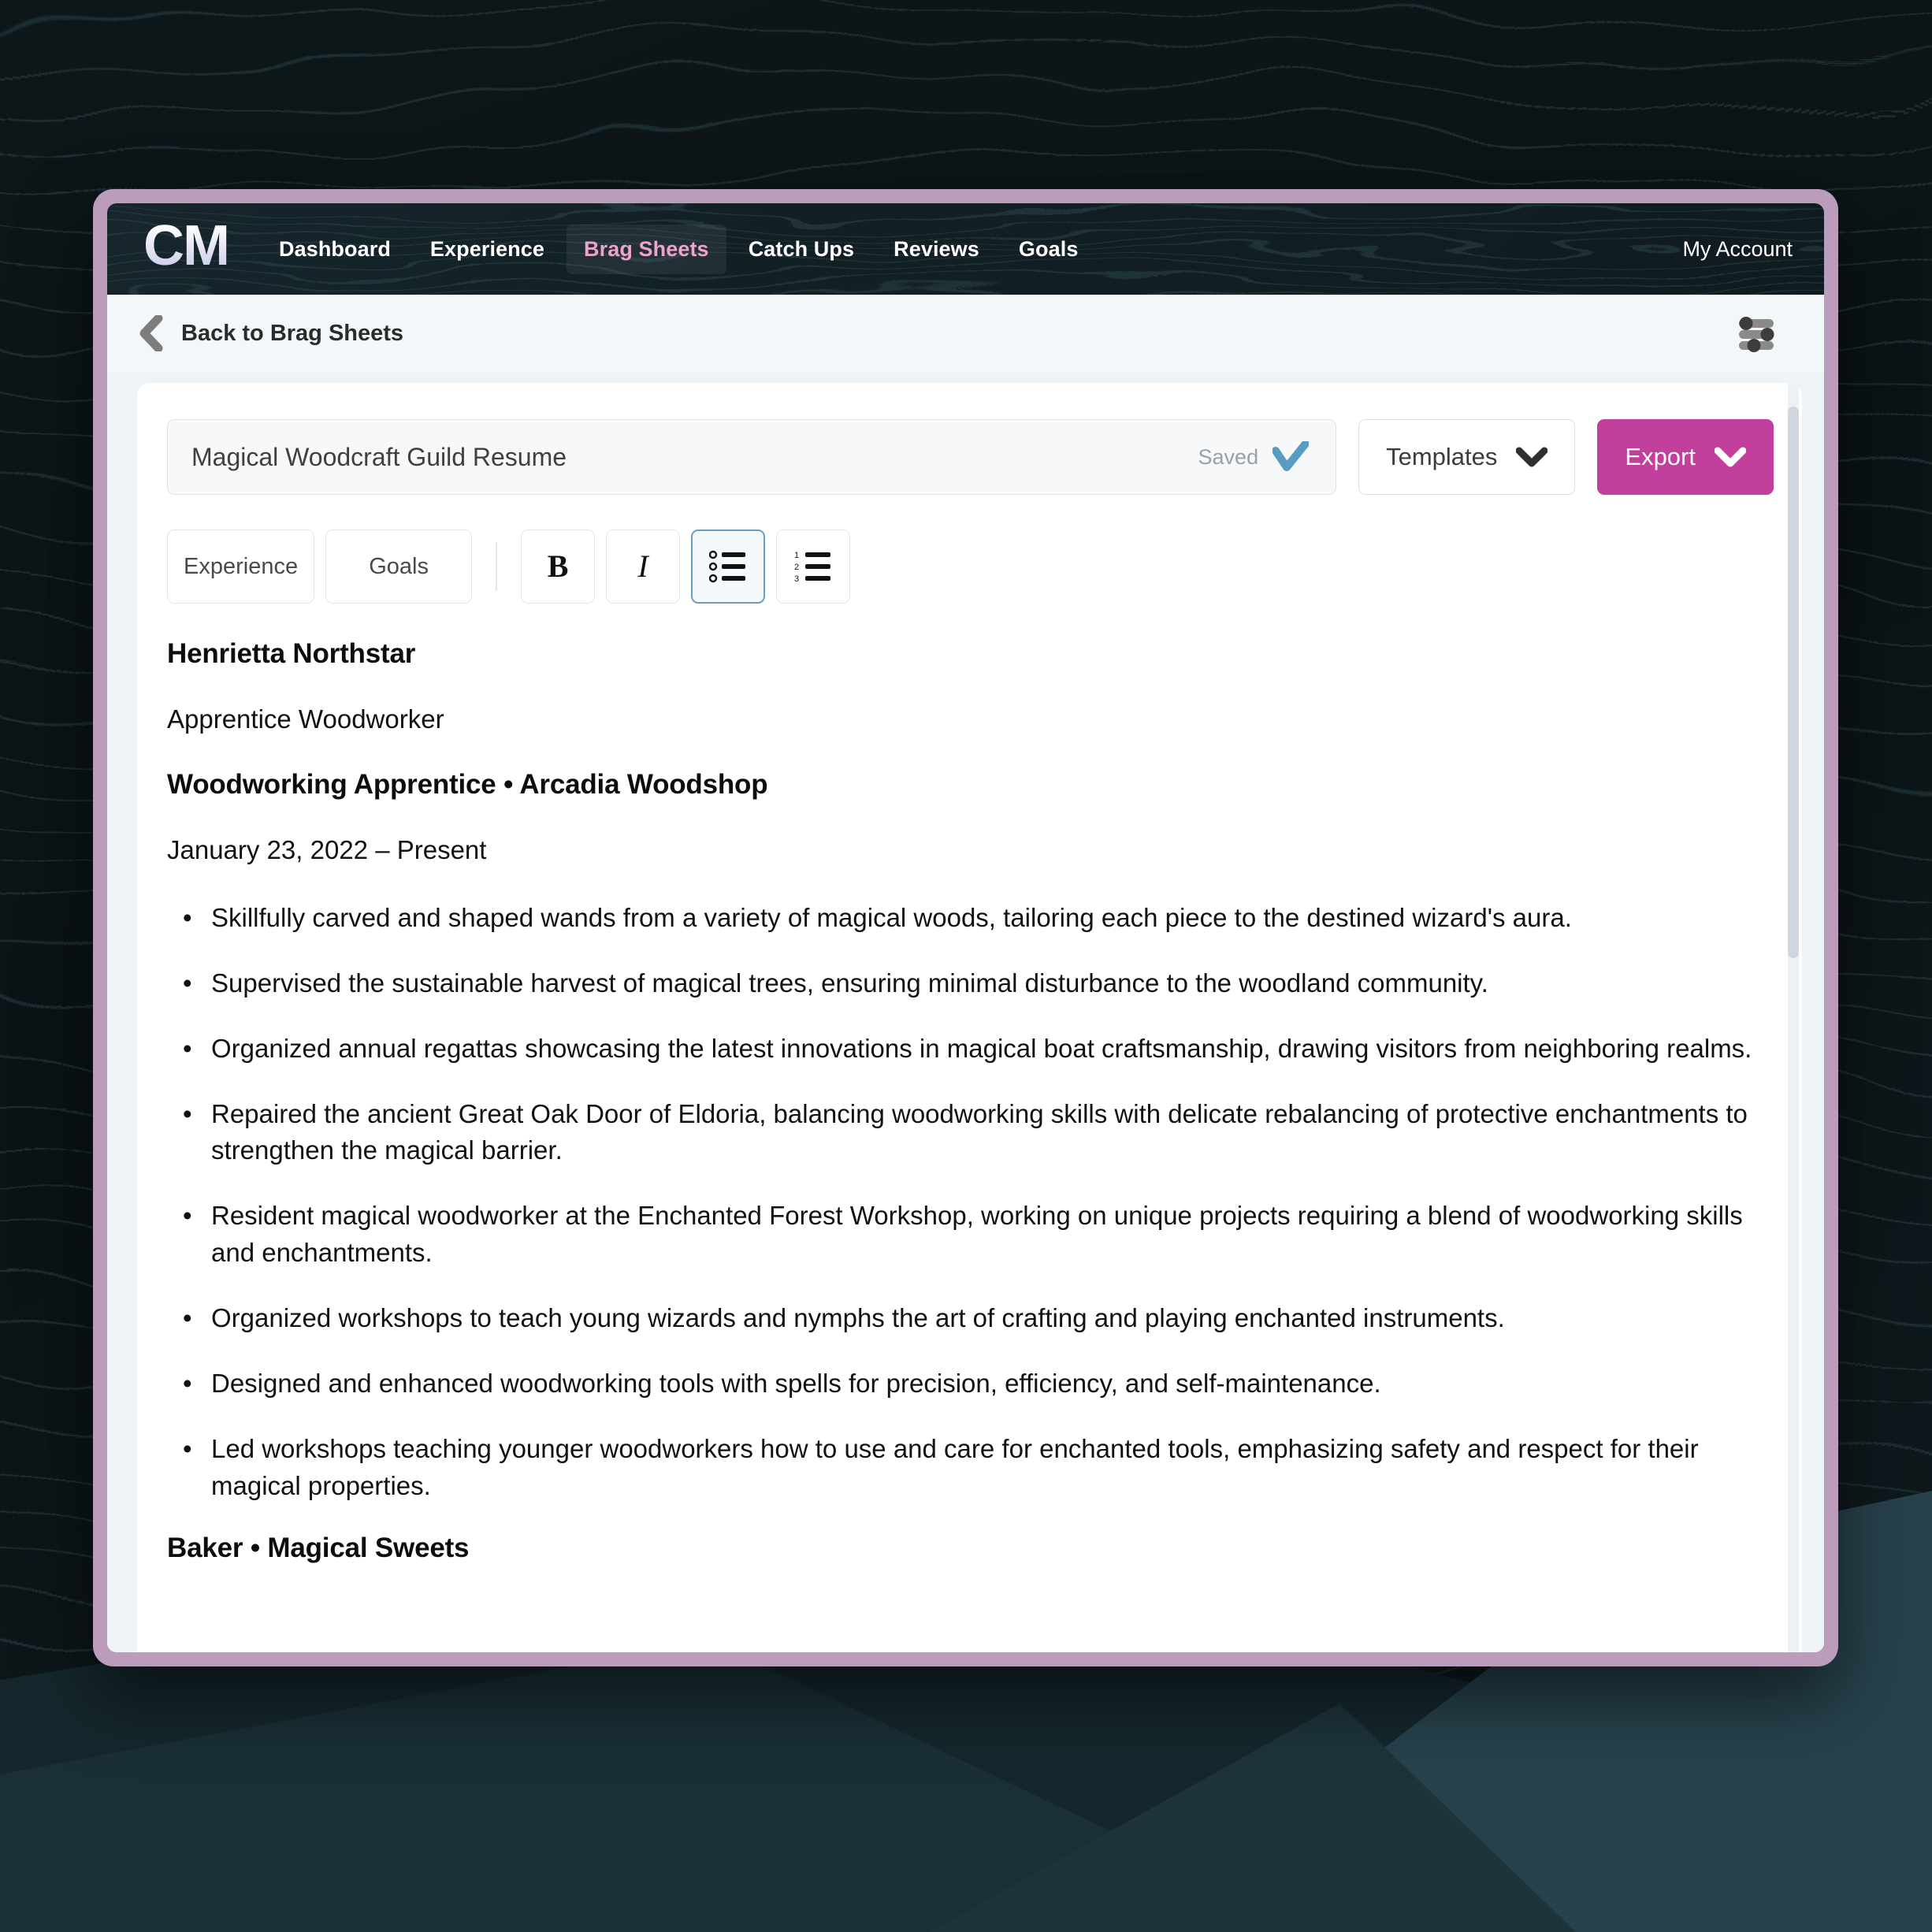 This screenshot has height=1932, width=1932. Describe the element at coordinates (241, 566) in the screenshot. I see `toolbar-tab-experience: Experience` at that location.